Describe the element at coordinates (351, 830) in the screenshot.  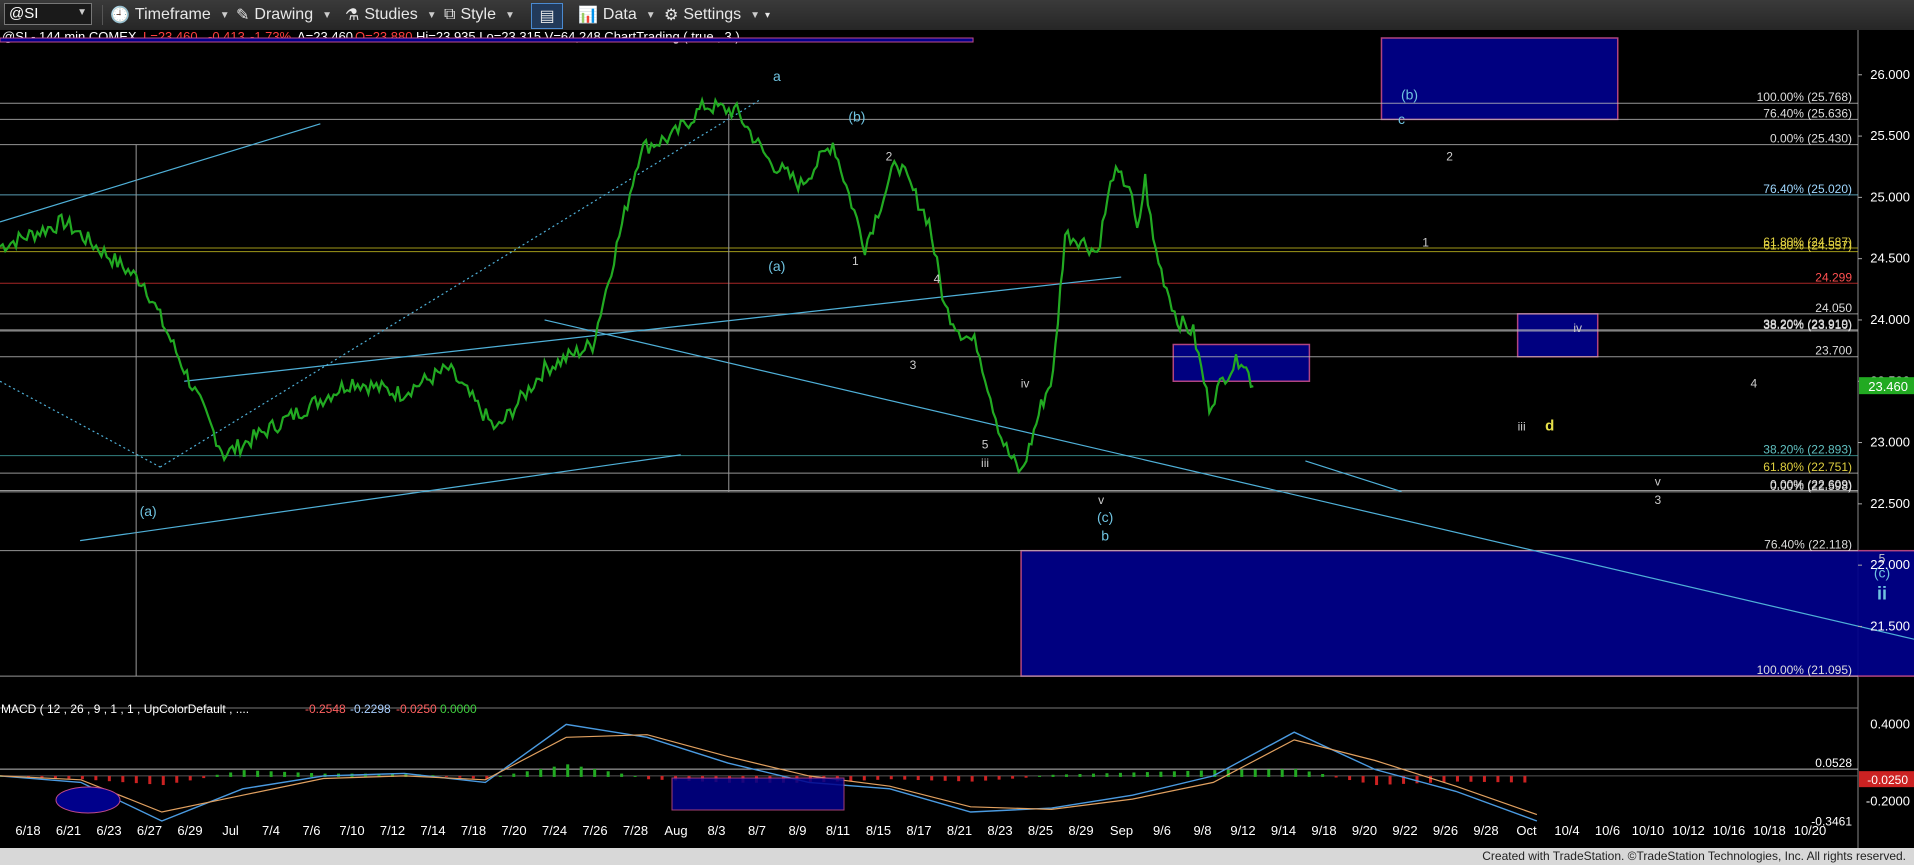
I see `x-tick-label: 7/10` at that location.